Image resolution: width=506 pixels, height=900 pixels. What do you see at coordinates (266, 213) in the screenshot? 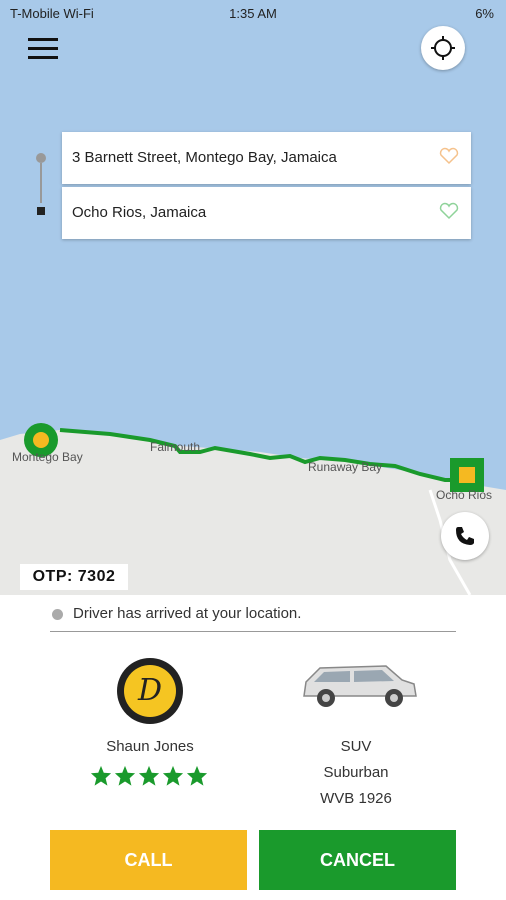
I see `destination-field: Ocho Rios, Jamaica` at bounding box center [266, 213].